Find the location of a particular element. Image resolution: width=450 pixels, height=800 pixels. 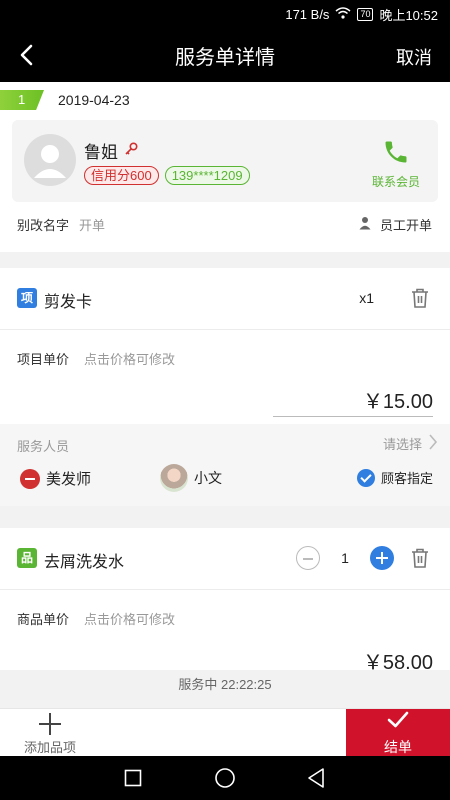

staff-select-button: 请选择 is located at coordinates (410, 443).